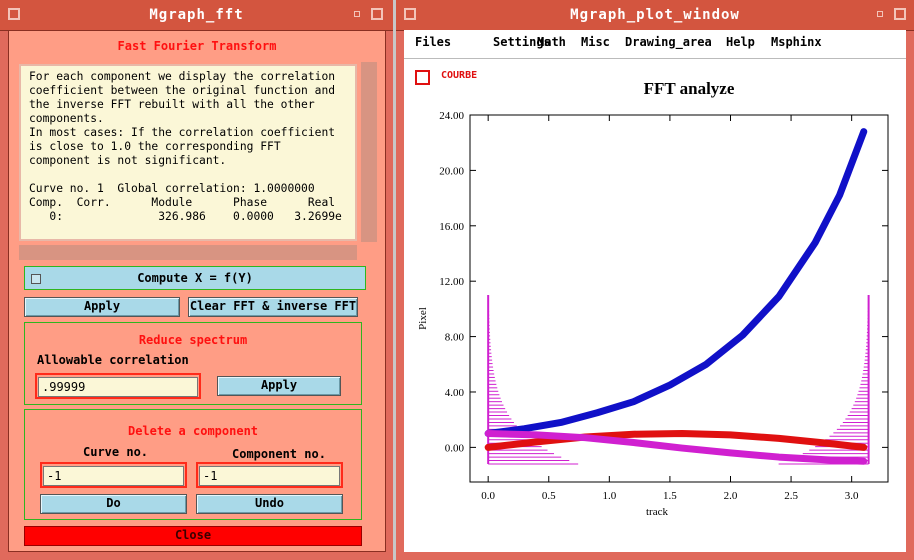  I want to click on curve-no-field, so click(113, 475).